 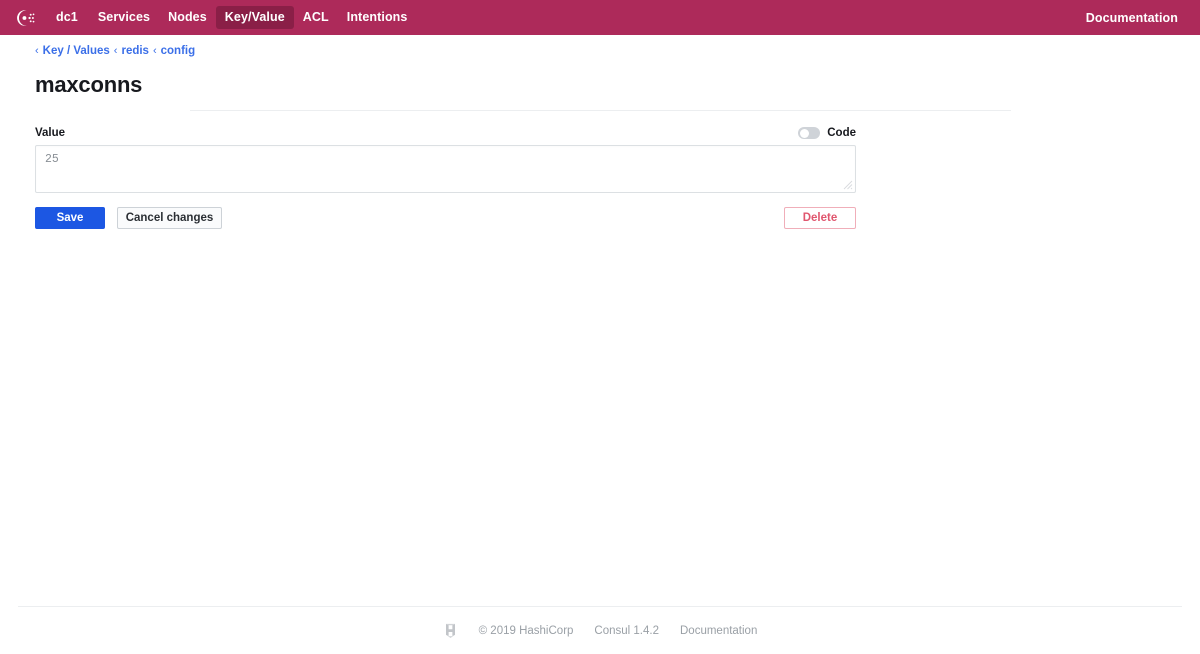 What do you see at coordinates (820, 218) in the screenshot?
I see `delete-button: Delete` at bounding box center [820, 218].